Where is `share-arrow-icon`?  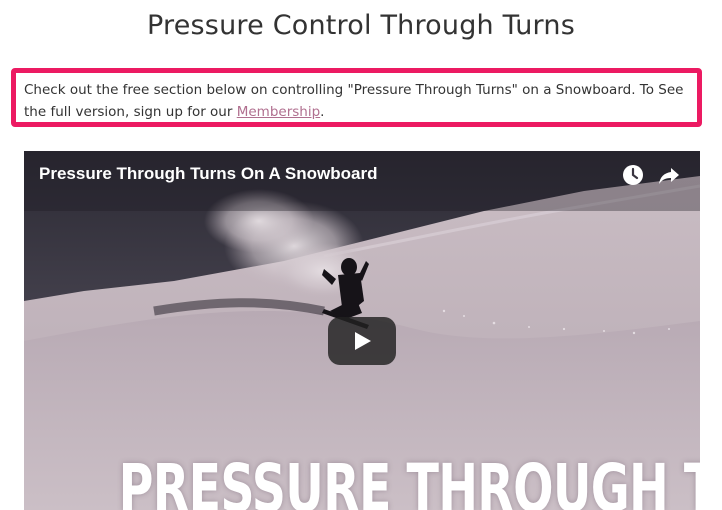 share-arrow-icon is located at coordinates (669, 175).